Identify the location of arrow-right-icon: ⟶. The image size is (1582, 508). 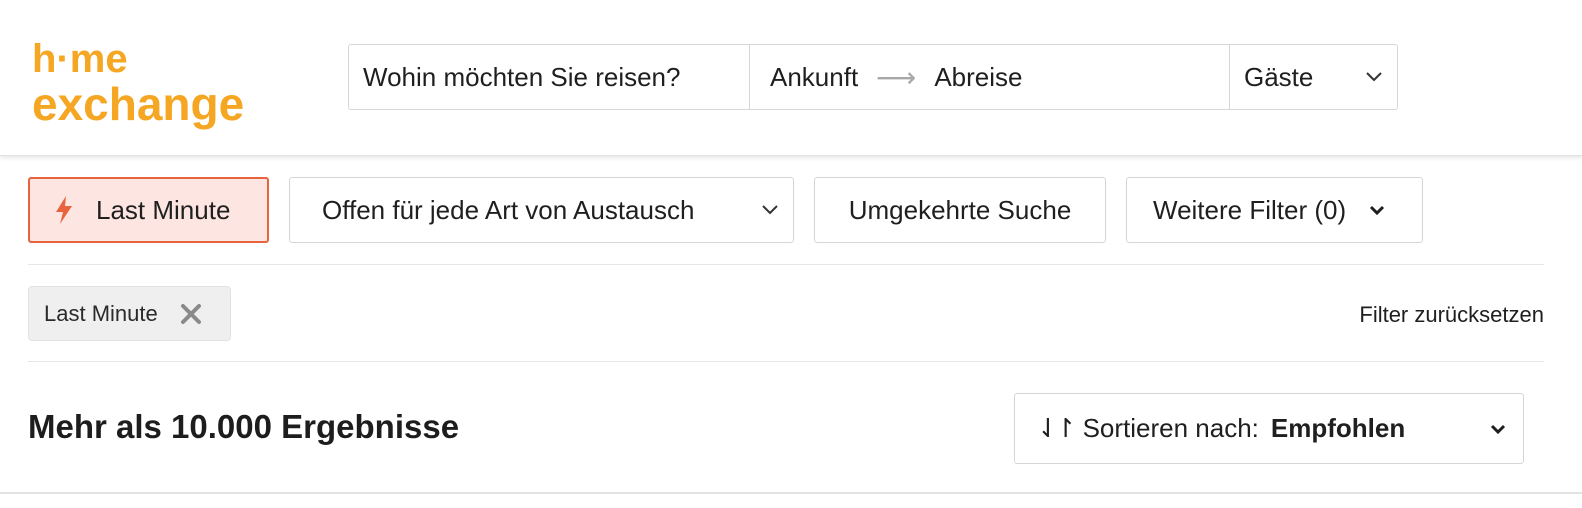
(896, 77).